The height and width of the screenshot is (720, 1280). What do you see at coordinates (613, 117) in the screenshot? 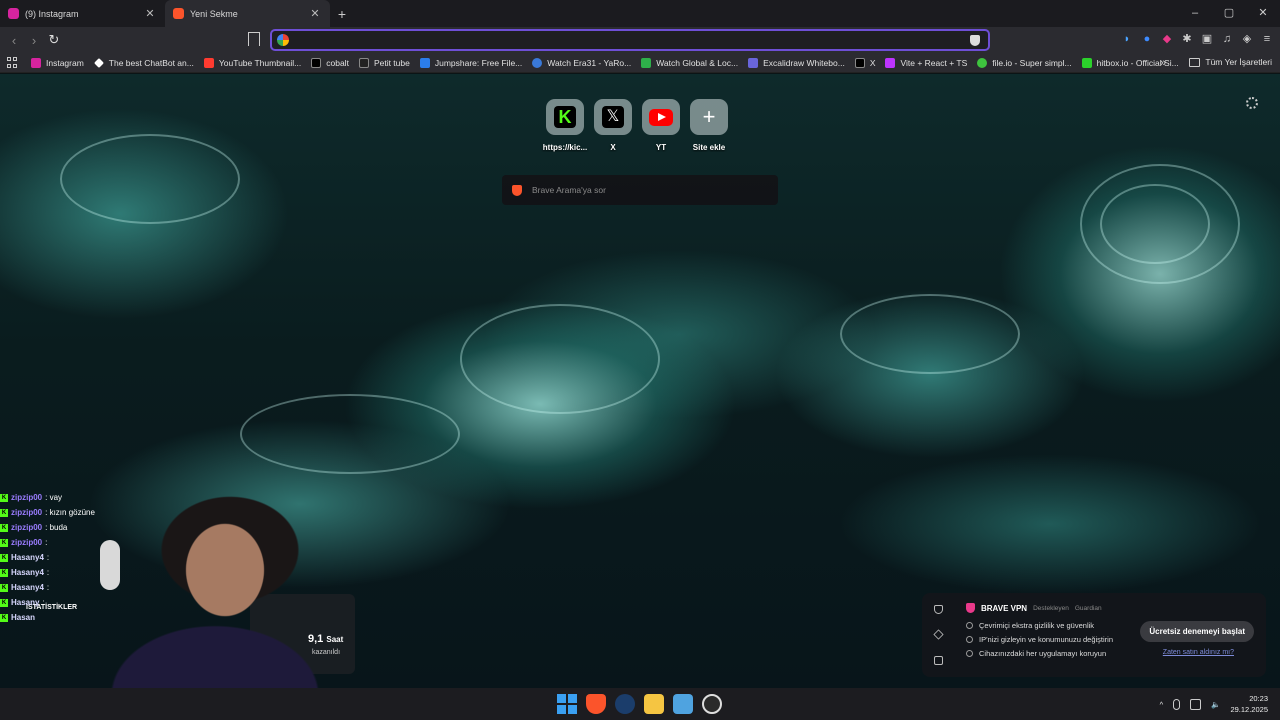
I see `x-icon: 𝕏` at bounding box center [613, 117].